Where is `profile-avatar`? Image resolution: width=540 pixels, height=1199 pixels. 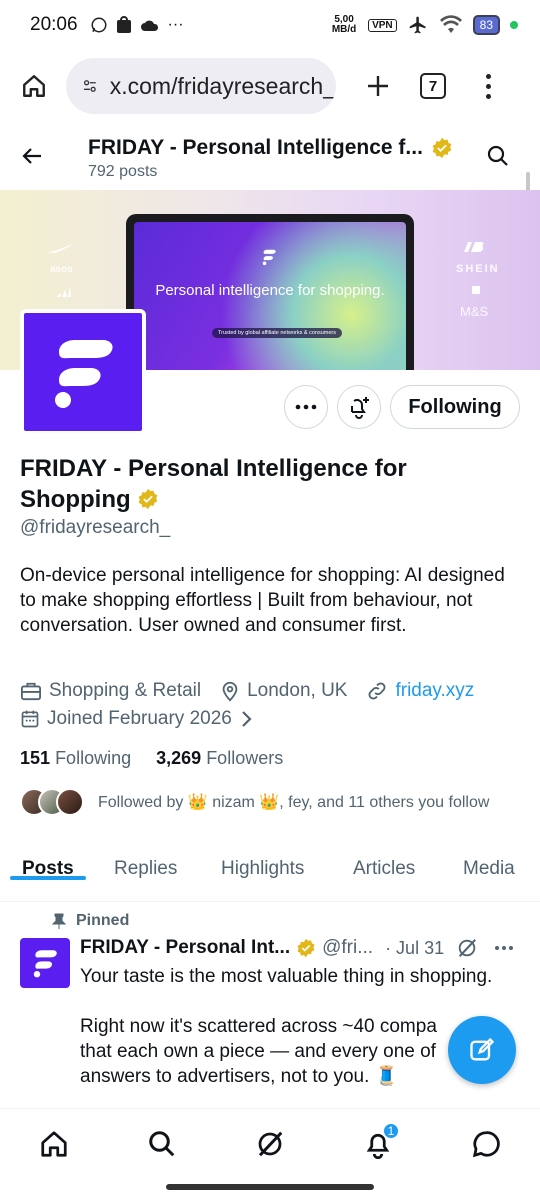 profile-avatar is located at coordinates (83, 372).